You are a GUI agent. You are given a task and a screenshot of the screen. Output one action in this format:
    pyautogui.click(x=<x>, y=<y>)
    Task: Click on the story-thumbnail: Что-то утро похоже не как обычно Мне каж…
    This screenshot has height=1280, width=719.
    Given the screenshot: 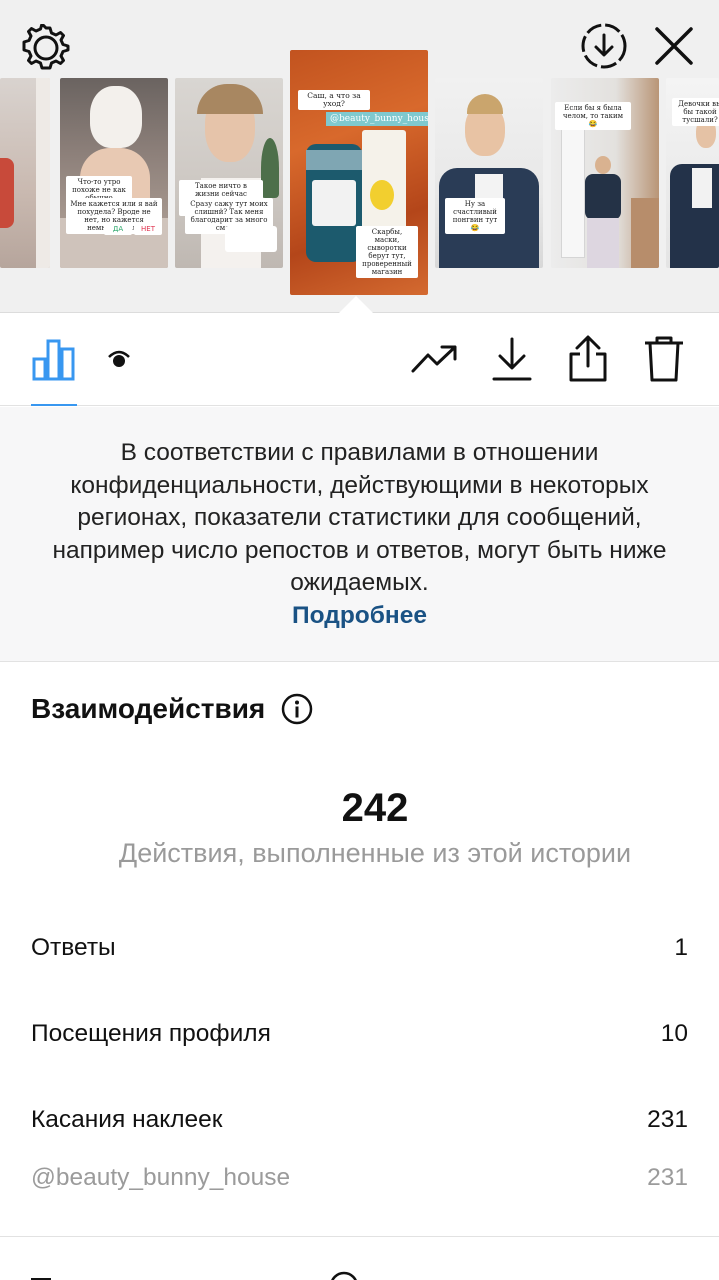 What is the action you would take?
    pyautogui.click(x=114, y=173)
    